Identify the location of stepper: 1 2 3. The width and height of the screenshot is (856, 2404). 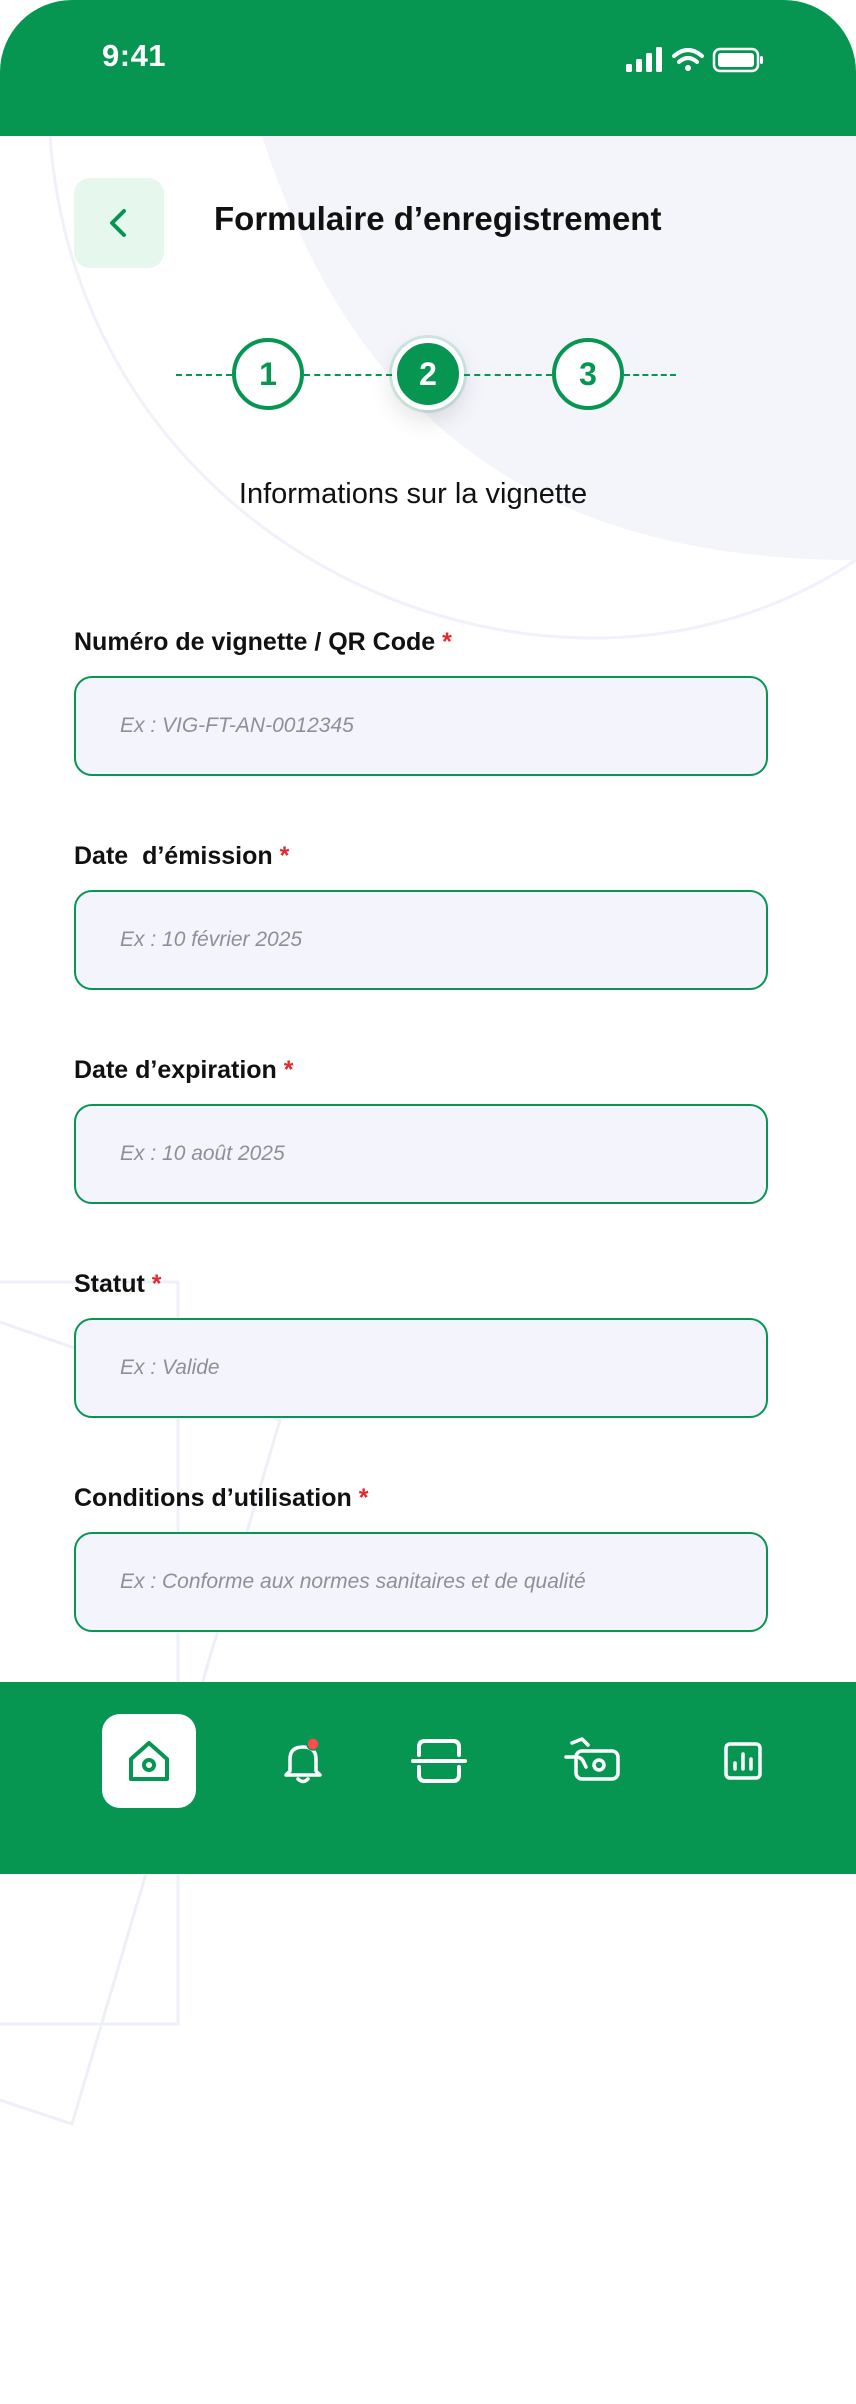
(428, 375).